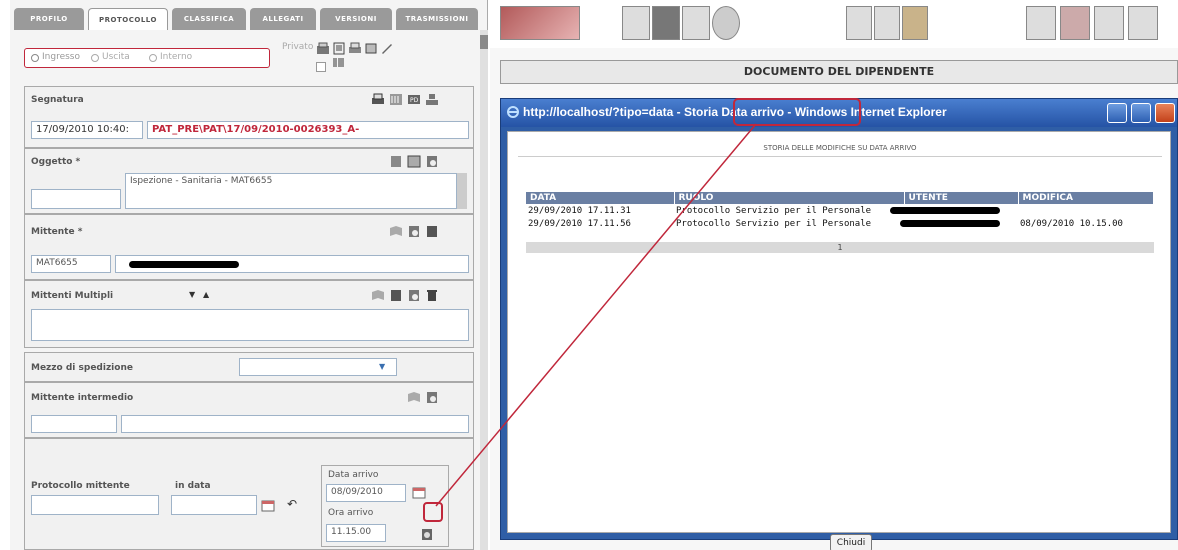 Image resolution: width=1178 pixels, height=550 pixels. I want to click on tab-profilo: PROFILO, so click(49, 19).